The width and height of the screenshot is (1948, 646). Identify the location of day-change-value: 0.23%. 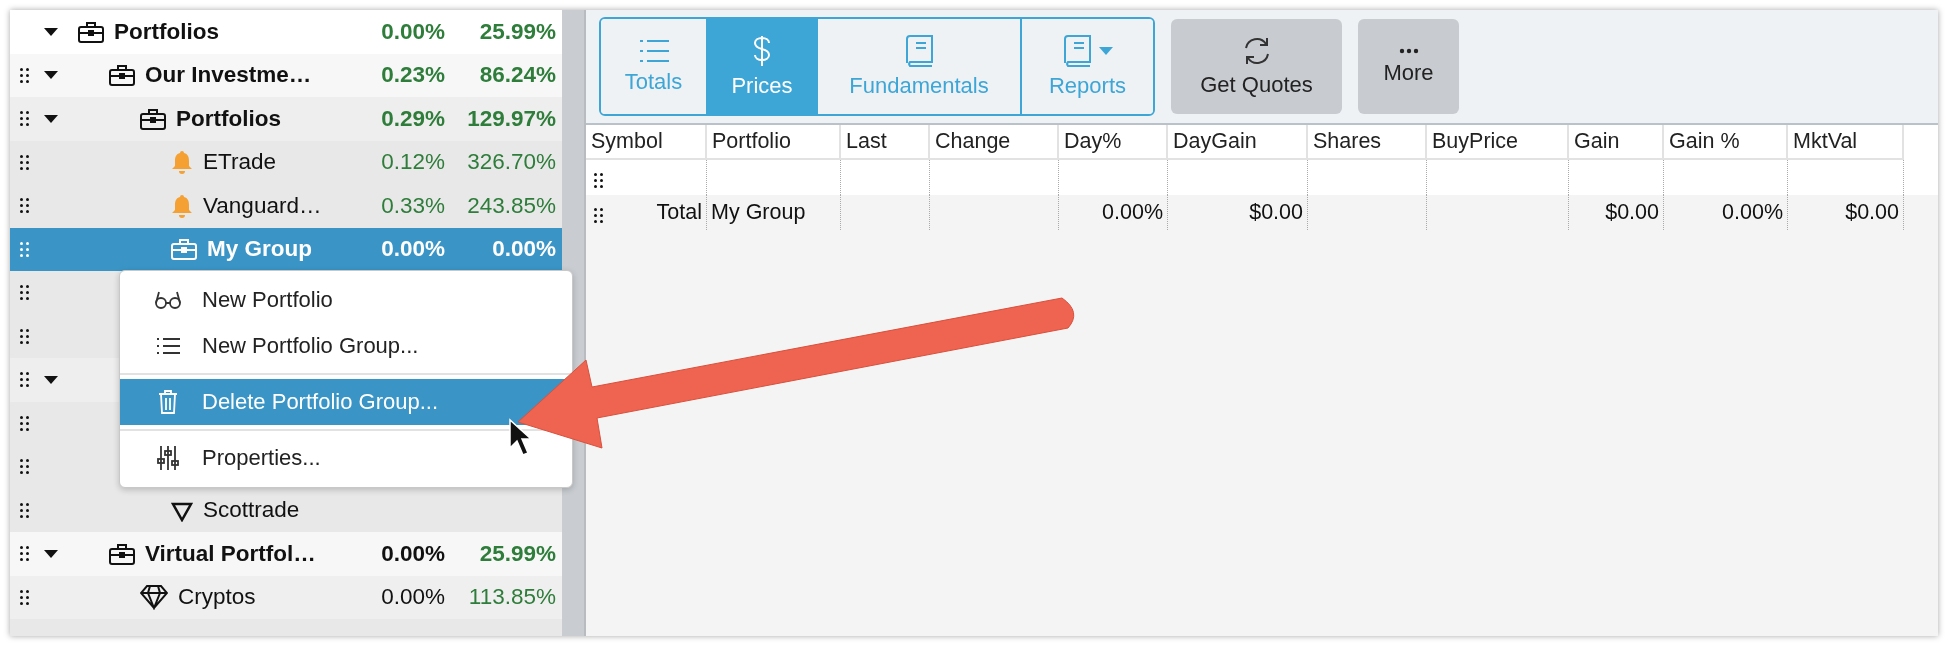
(412, 75).